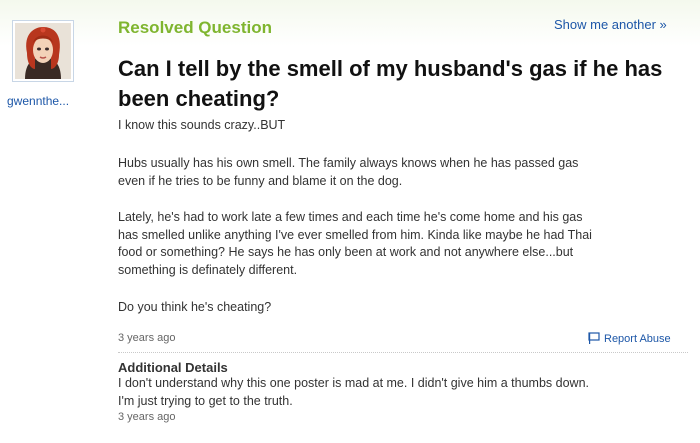 Image resolution: width=700 pixels, height=443 pixels. What do you see at coordinates (195, 307) in the screenshot?
I see `question-paragraph-4: Do you think he's cheating?` at bounding box center [195, 307].